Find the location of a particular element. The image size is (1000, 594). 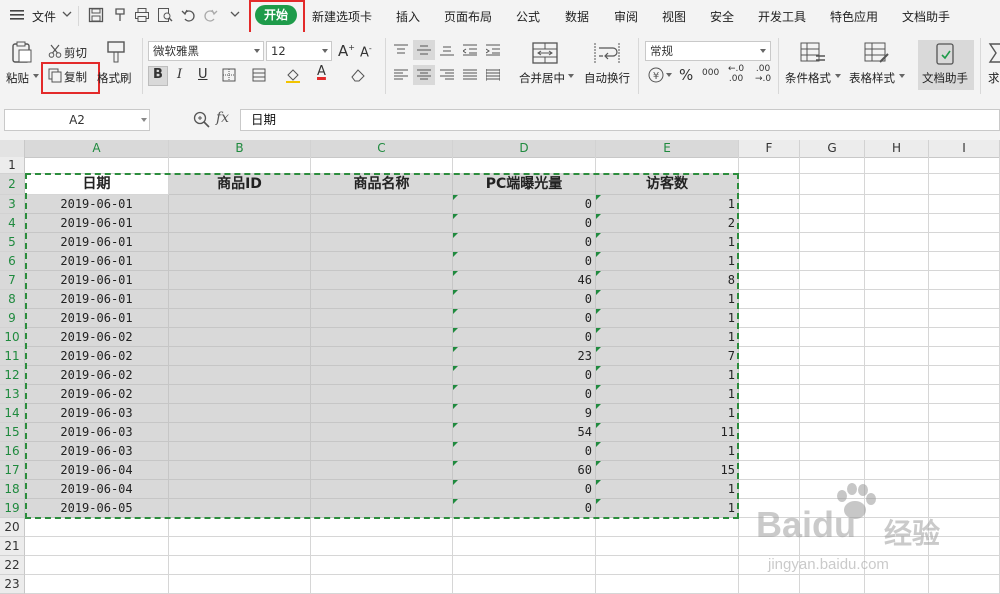

align-left-icon is located at coordinates (401, 75).